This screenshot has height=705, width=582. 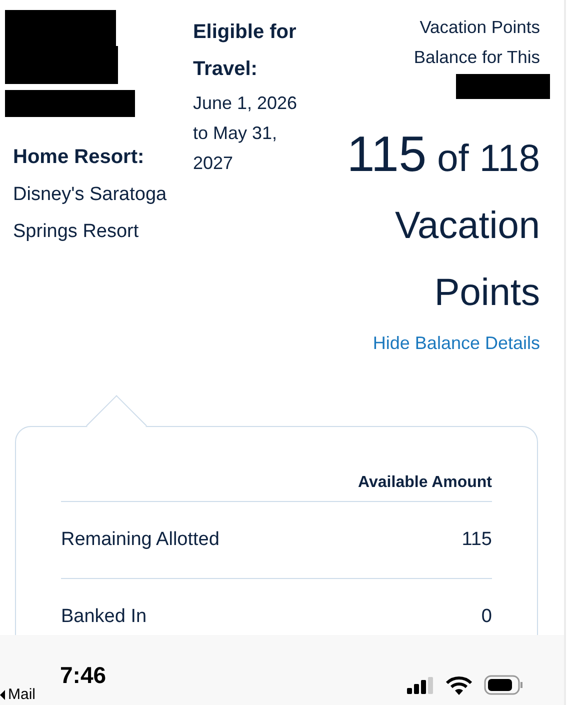 I want to click on column-header: Available Amount, so click(x=425, y=483).